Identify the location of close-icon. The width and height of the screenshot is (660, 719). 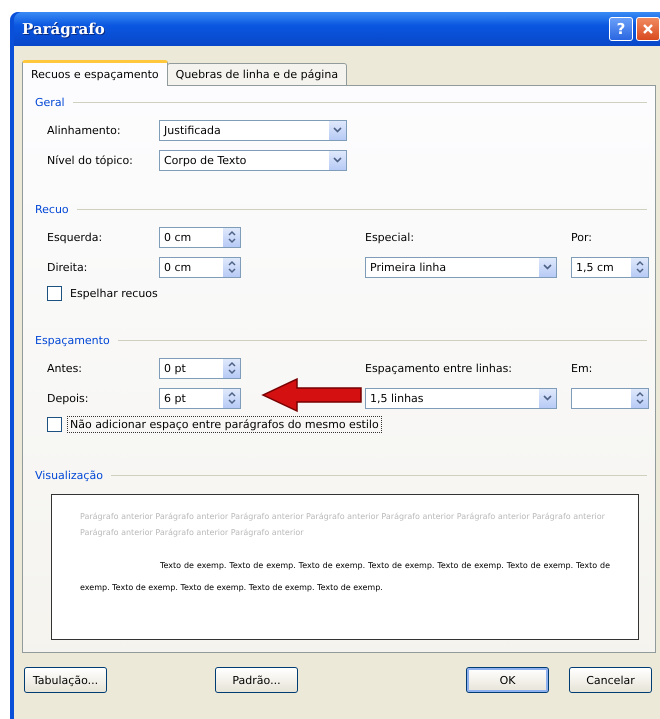
(648, 29).